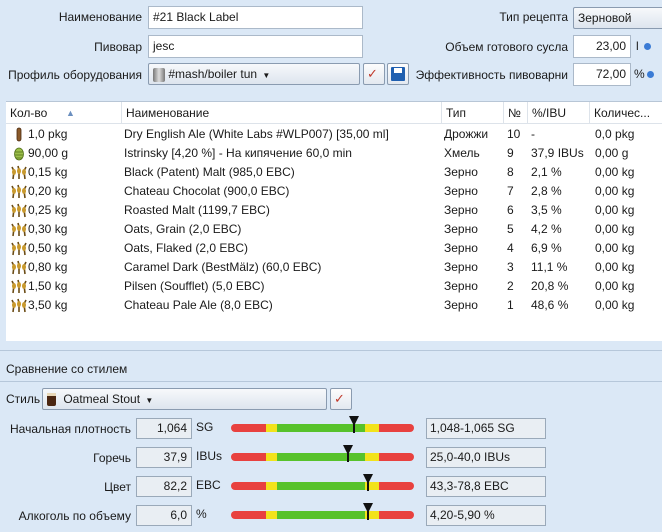  I want to click on metric-label: Алкоголь по объему, so click(74, 516).